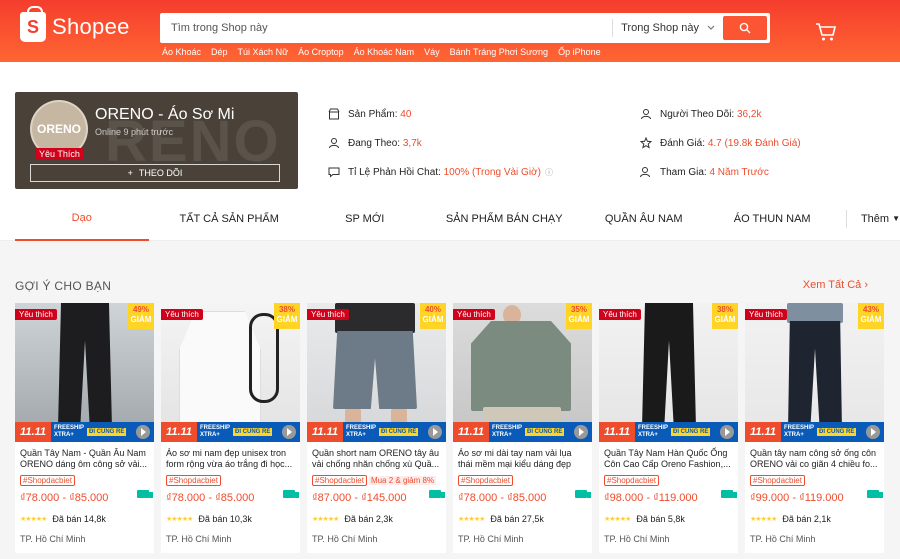  Describe the element at coordinates (504, 219) in the screenshot. I see `tab-best-sellers: SẢN PHẨM BÁN CHẠY` at that location.